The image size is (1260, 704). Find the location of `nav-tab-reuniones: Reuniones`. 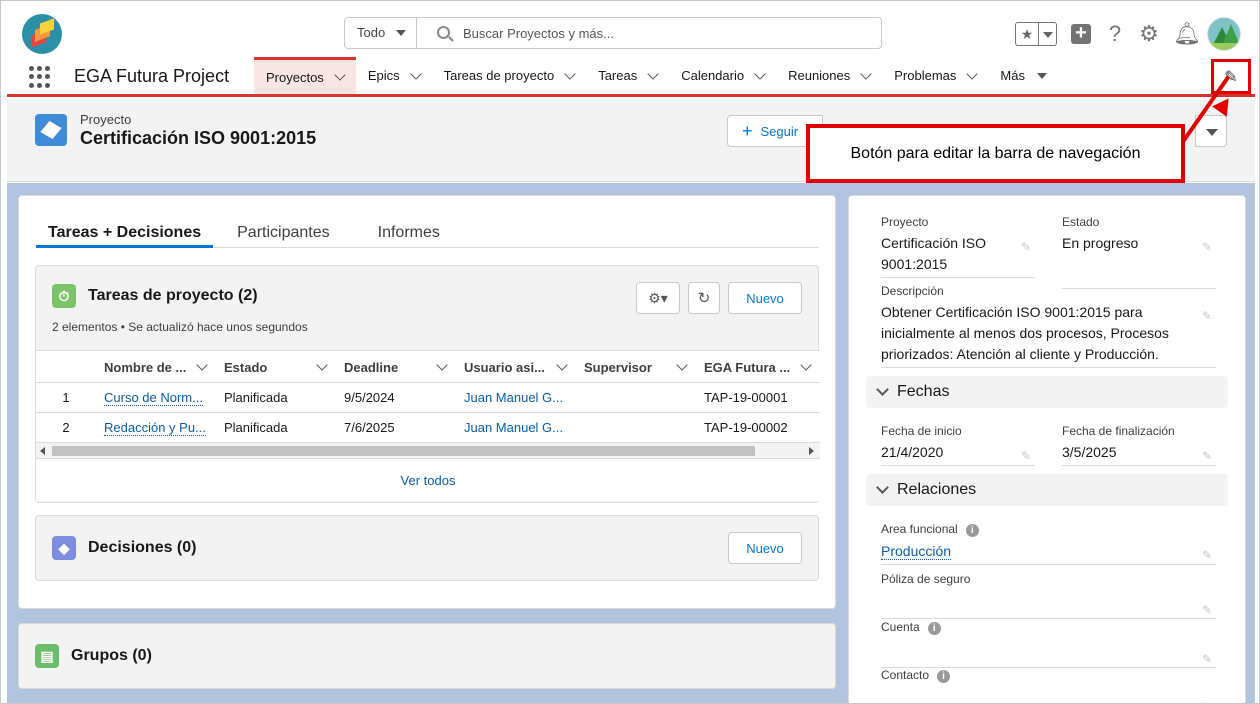

nav-tab-reuniones: Reuniones is located at coordinates (829, 75).